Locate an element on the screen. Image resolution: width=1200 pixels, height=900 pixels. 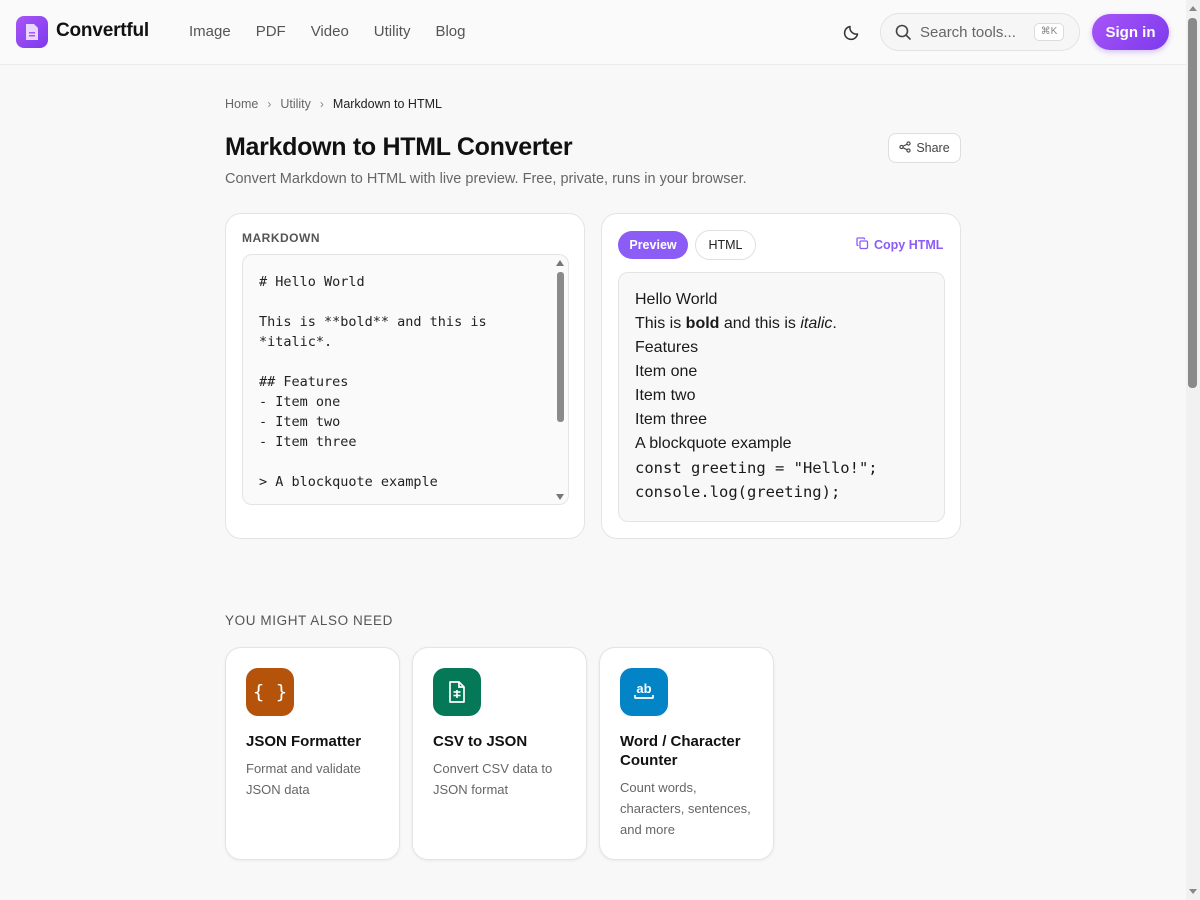
card-title: JSON Formatter is located at coordinates (304, 741).